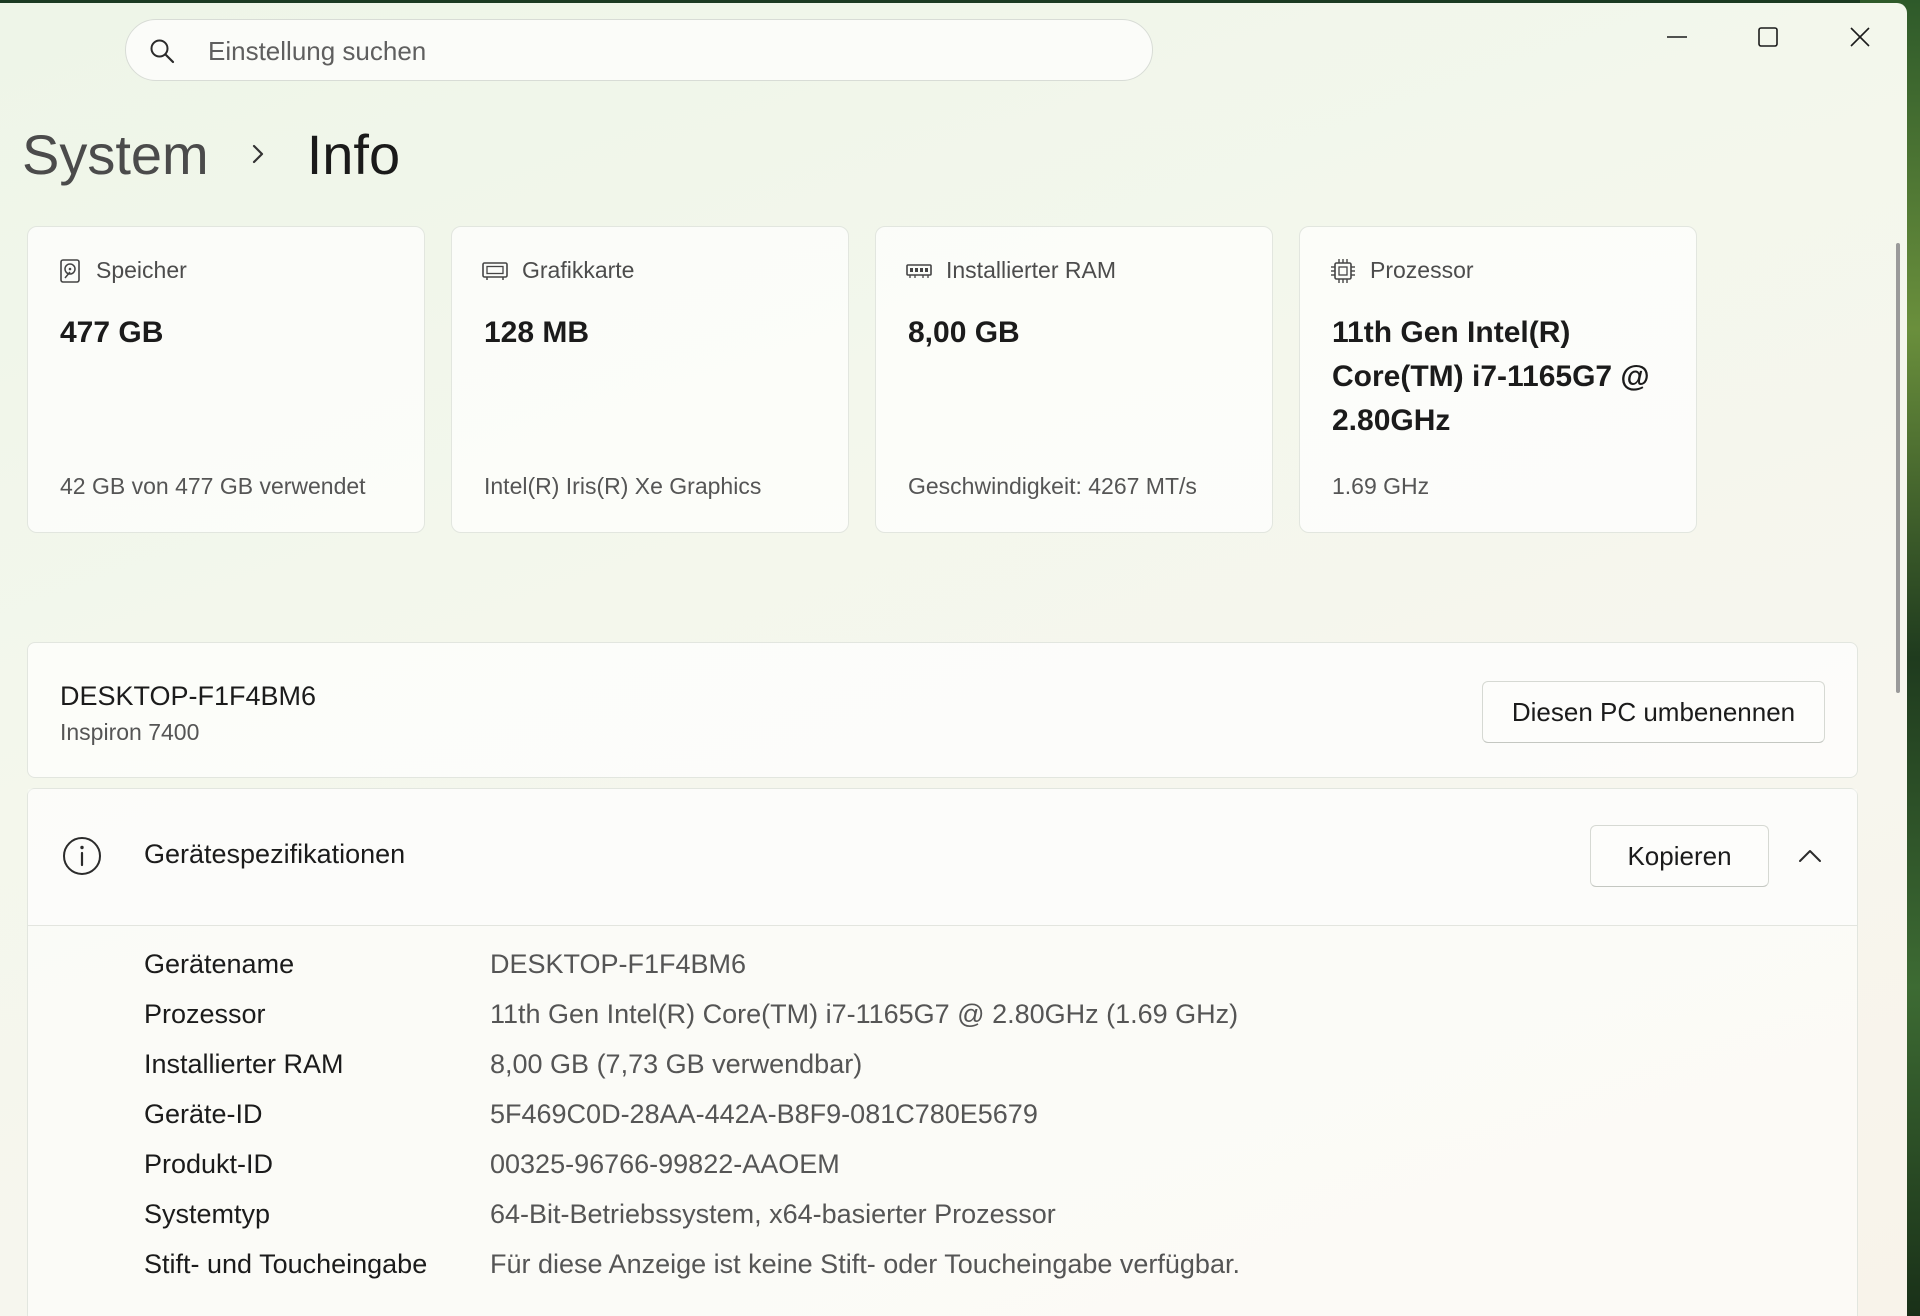  What do you see at coordinates (141, 270) in the screenshot?
I see `card-title: Speicher` at bounding box center [141, 270].